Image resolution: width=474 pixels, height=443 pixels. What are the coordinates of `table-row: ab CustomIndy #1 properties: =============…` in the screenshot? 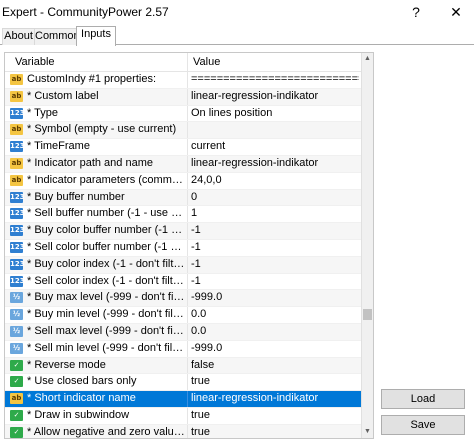 It's located at (183, 80).